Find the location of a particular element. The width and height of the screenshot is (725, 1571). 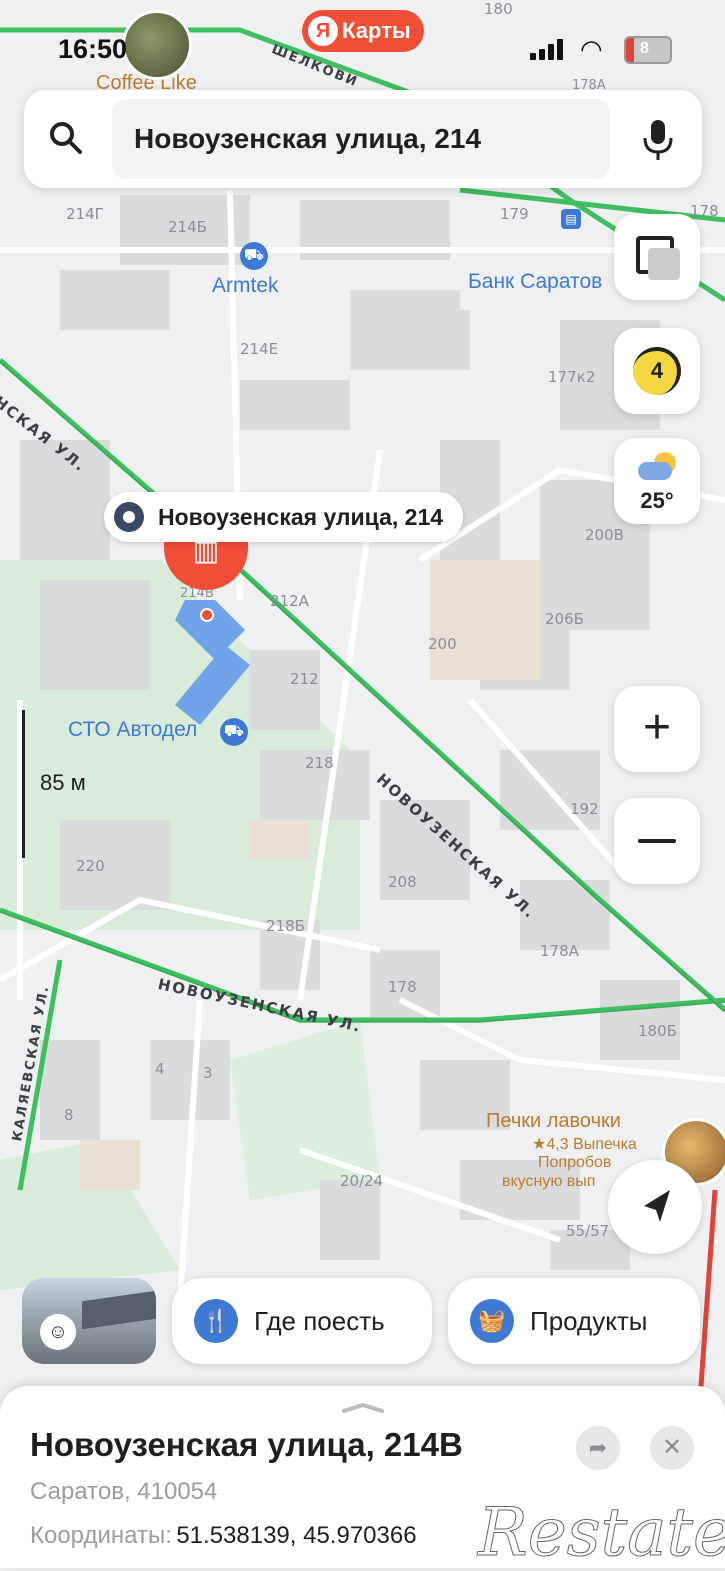

poi-label: СТО Автодел is located at coordinates (133, 729).